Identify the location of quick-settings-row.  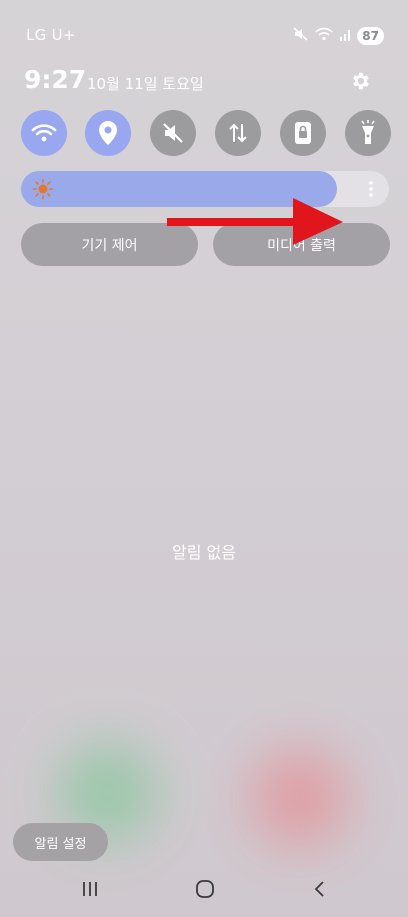
(204, 133).